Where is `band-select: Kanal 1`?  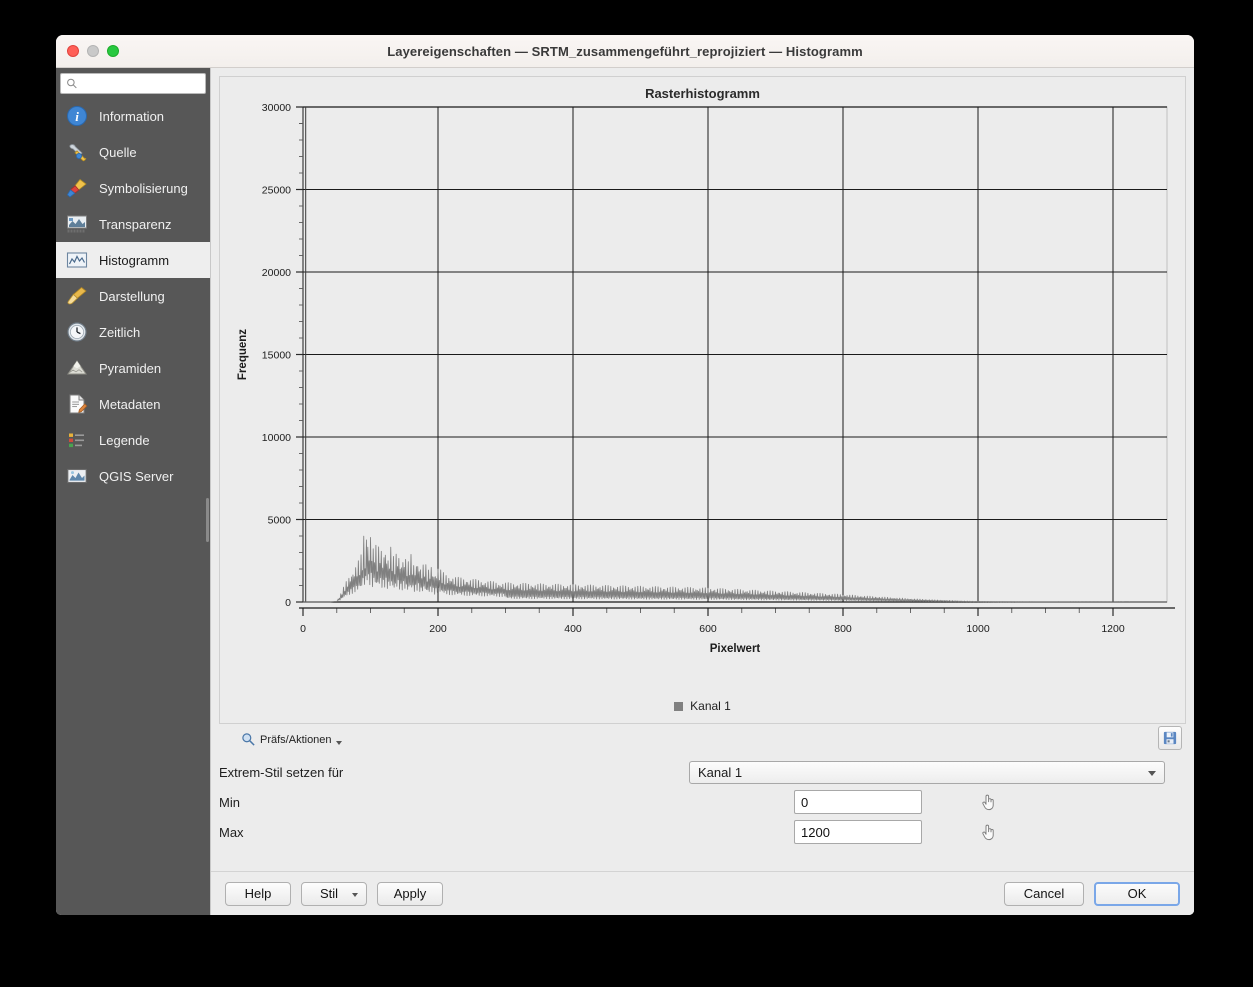 band-select: Kanal 1 is located at coordinates (927, 772).